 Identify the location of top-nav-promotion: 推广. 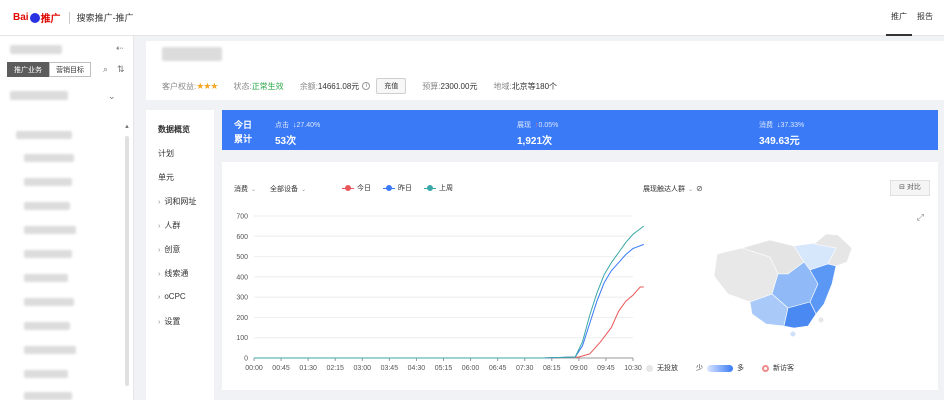
(899, 18).